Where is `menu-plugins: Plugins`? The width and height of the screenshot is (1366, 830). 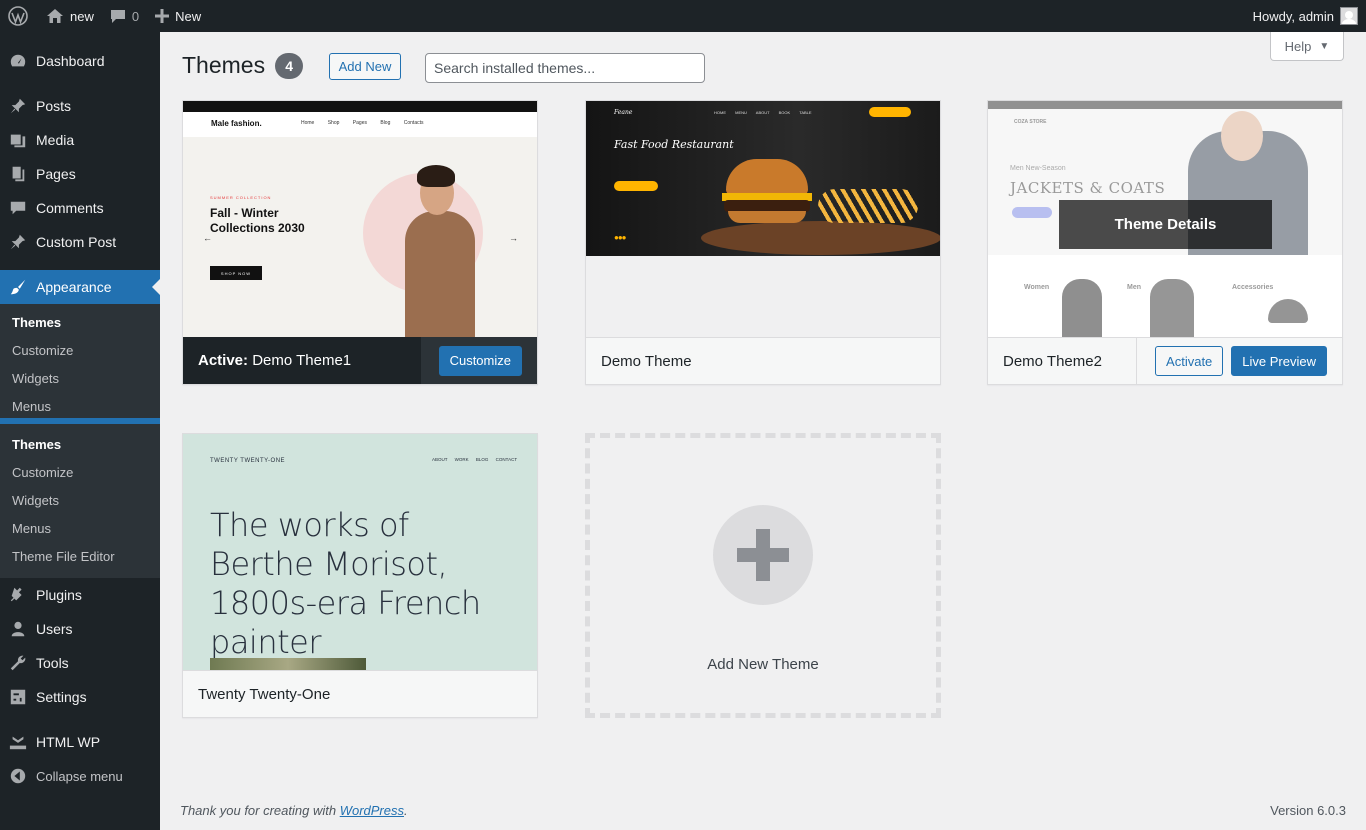
menu-plugins: Plugins is located at coordinates (80, 595).